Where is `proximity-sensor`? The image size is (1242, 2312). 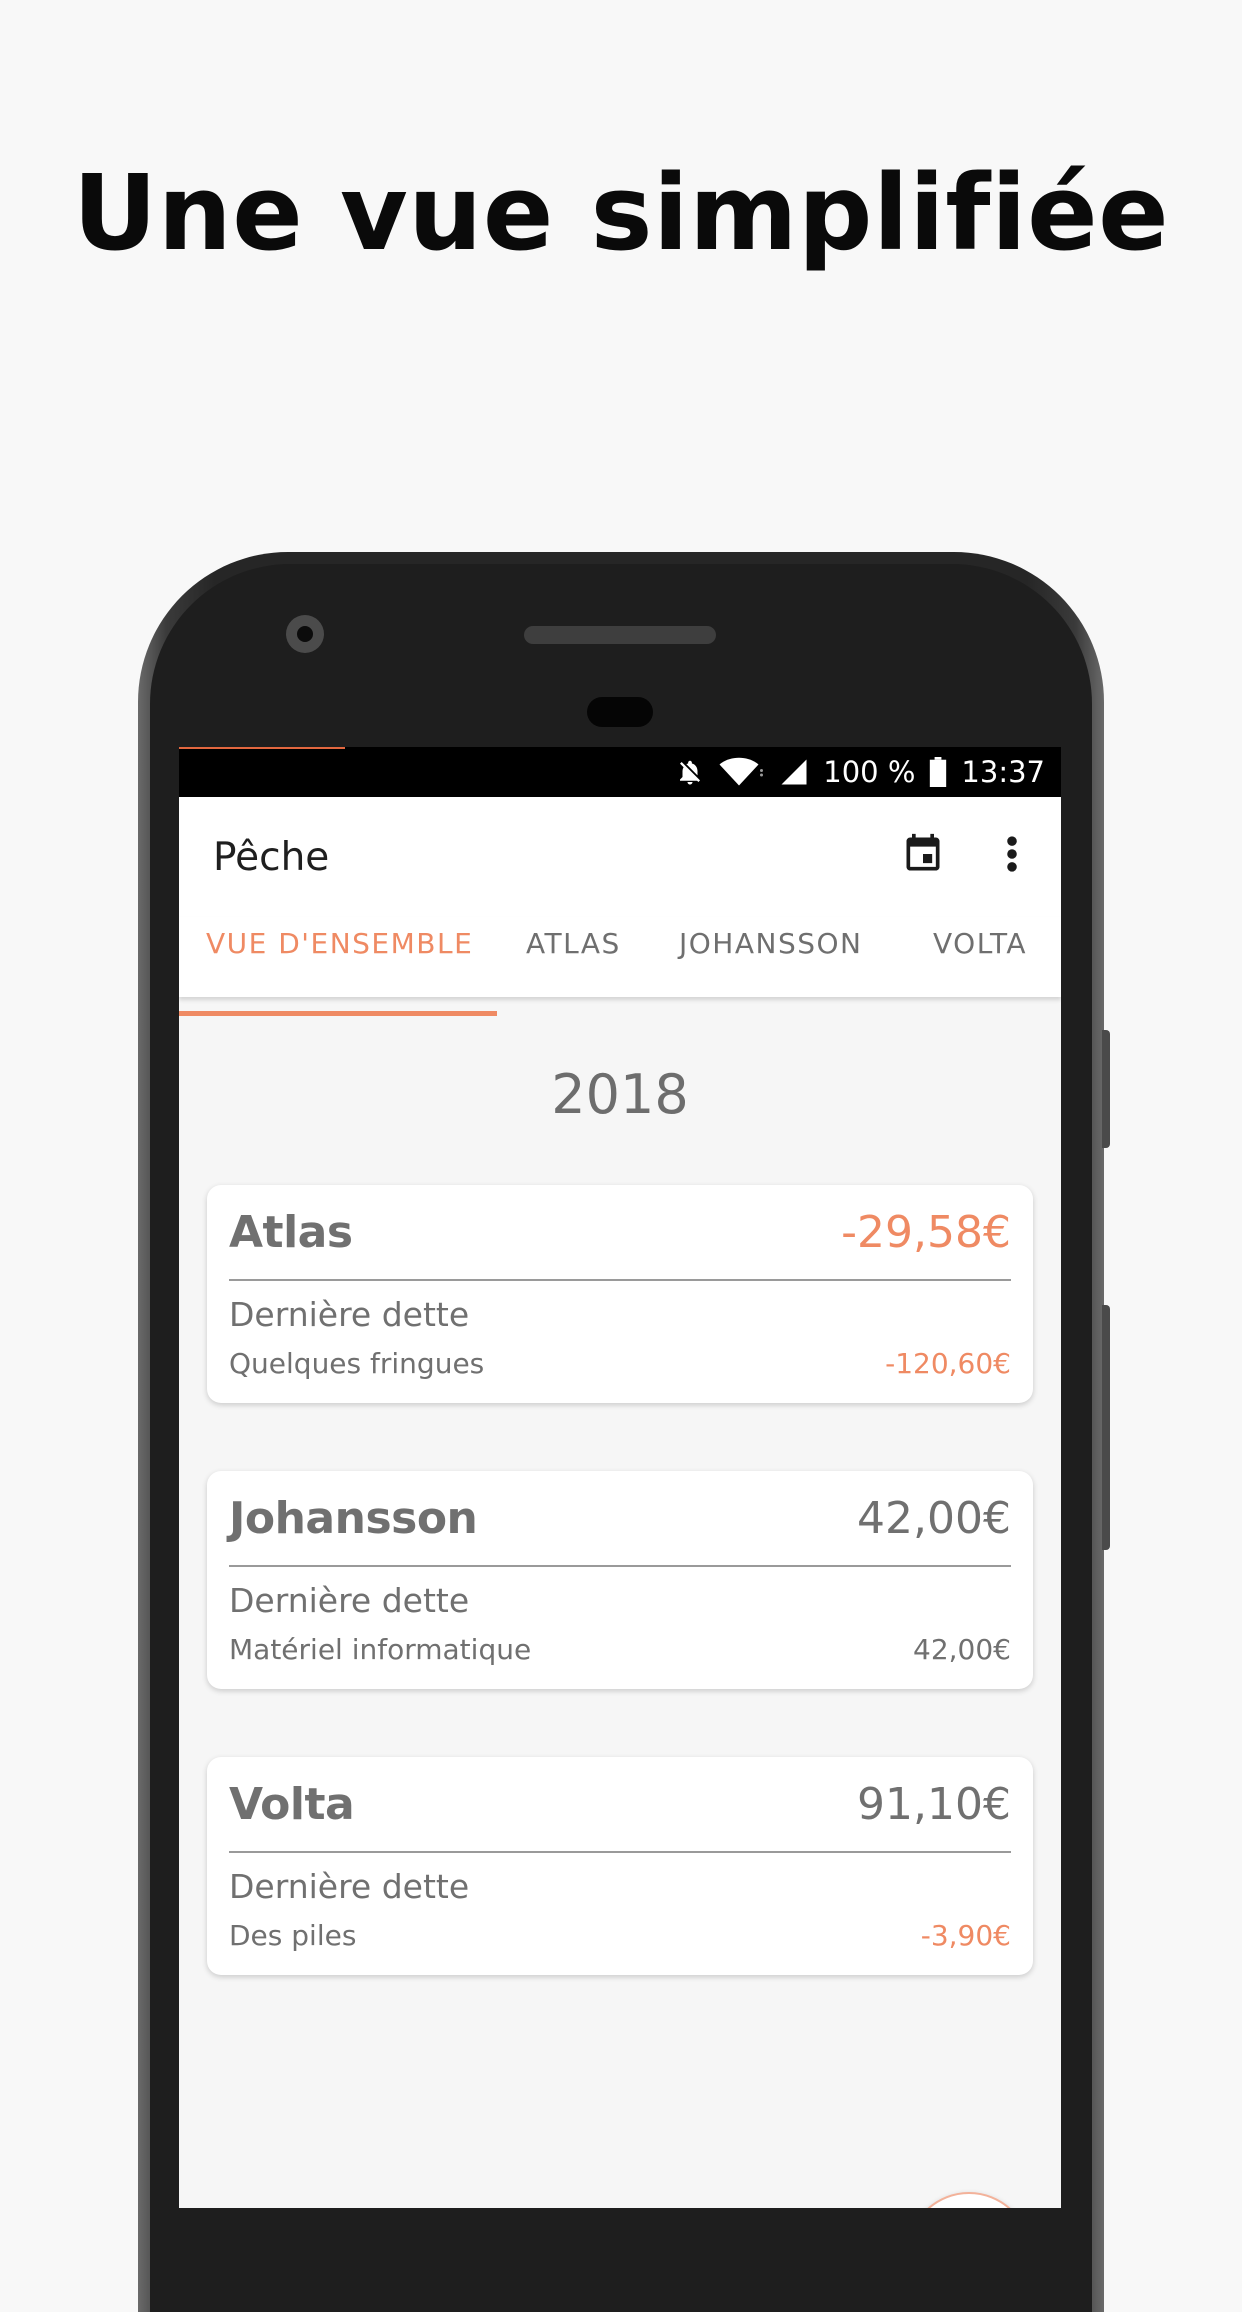
proximity-sensor is located at coordinates (620, 712).